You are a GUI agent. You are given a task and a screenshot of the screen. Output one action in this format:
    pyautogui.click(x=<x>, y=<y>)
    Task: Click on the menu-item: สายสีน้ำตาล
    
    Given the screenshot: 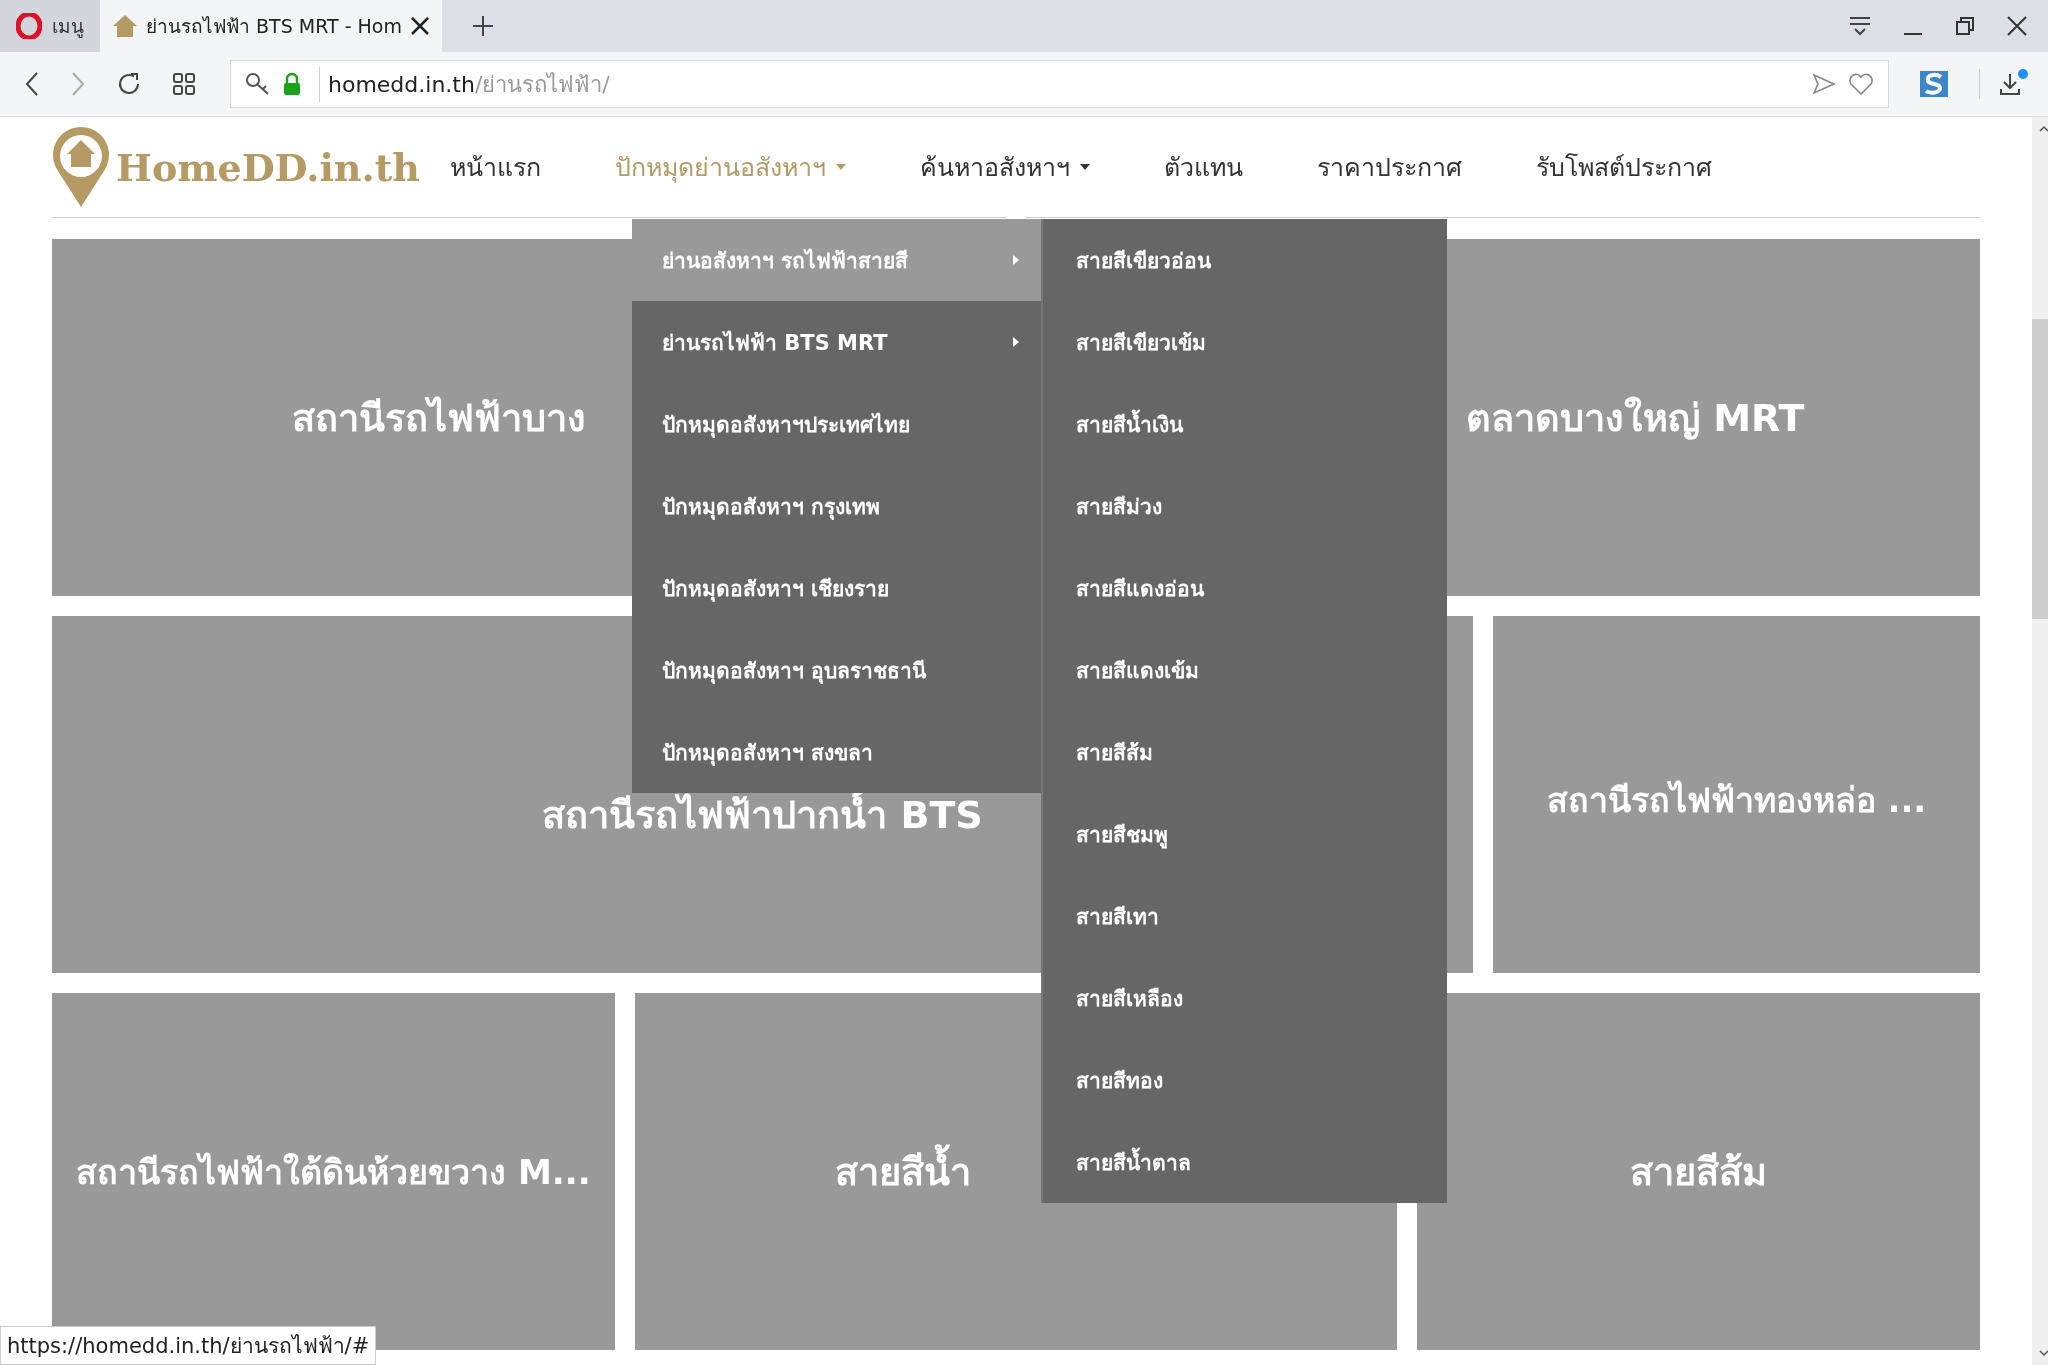 What is the action you would take?
    pyautogui.click(x=1245, y=1162)
    